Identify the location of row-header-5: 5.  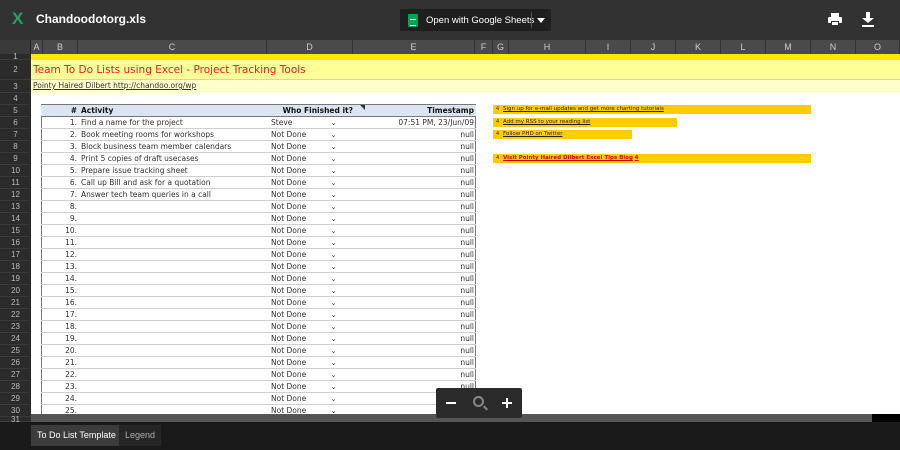
(15, 111).